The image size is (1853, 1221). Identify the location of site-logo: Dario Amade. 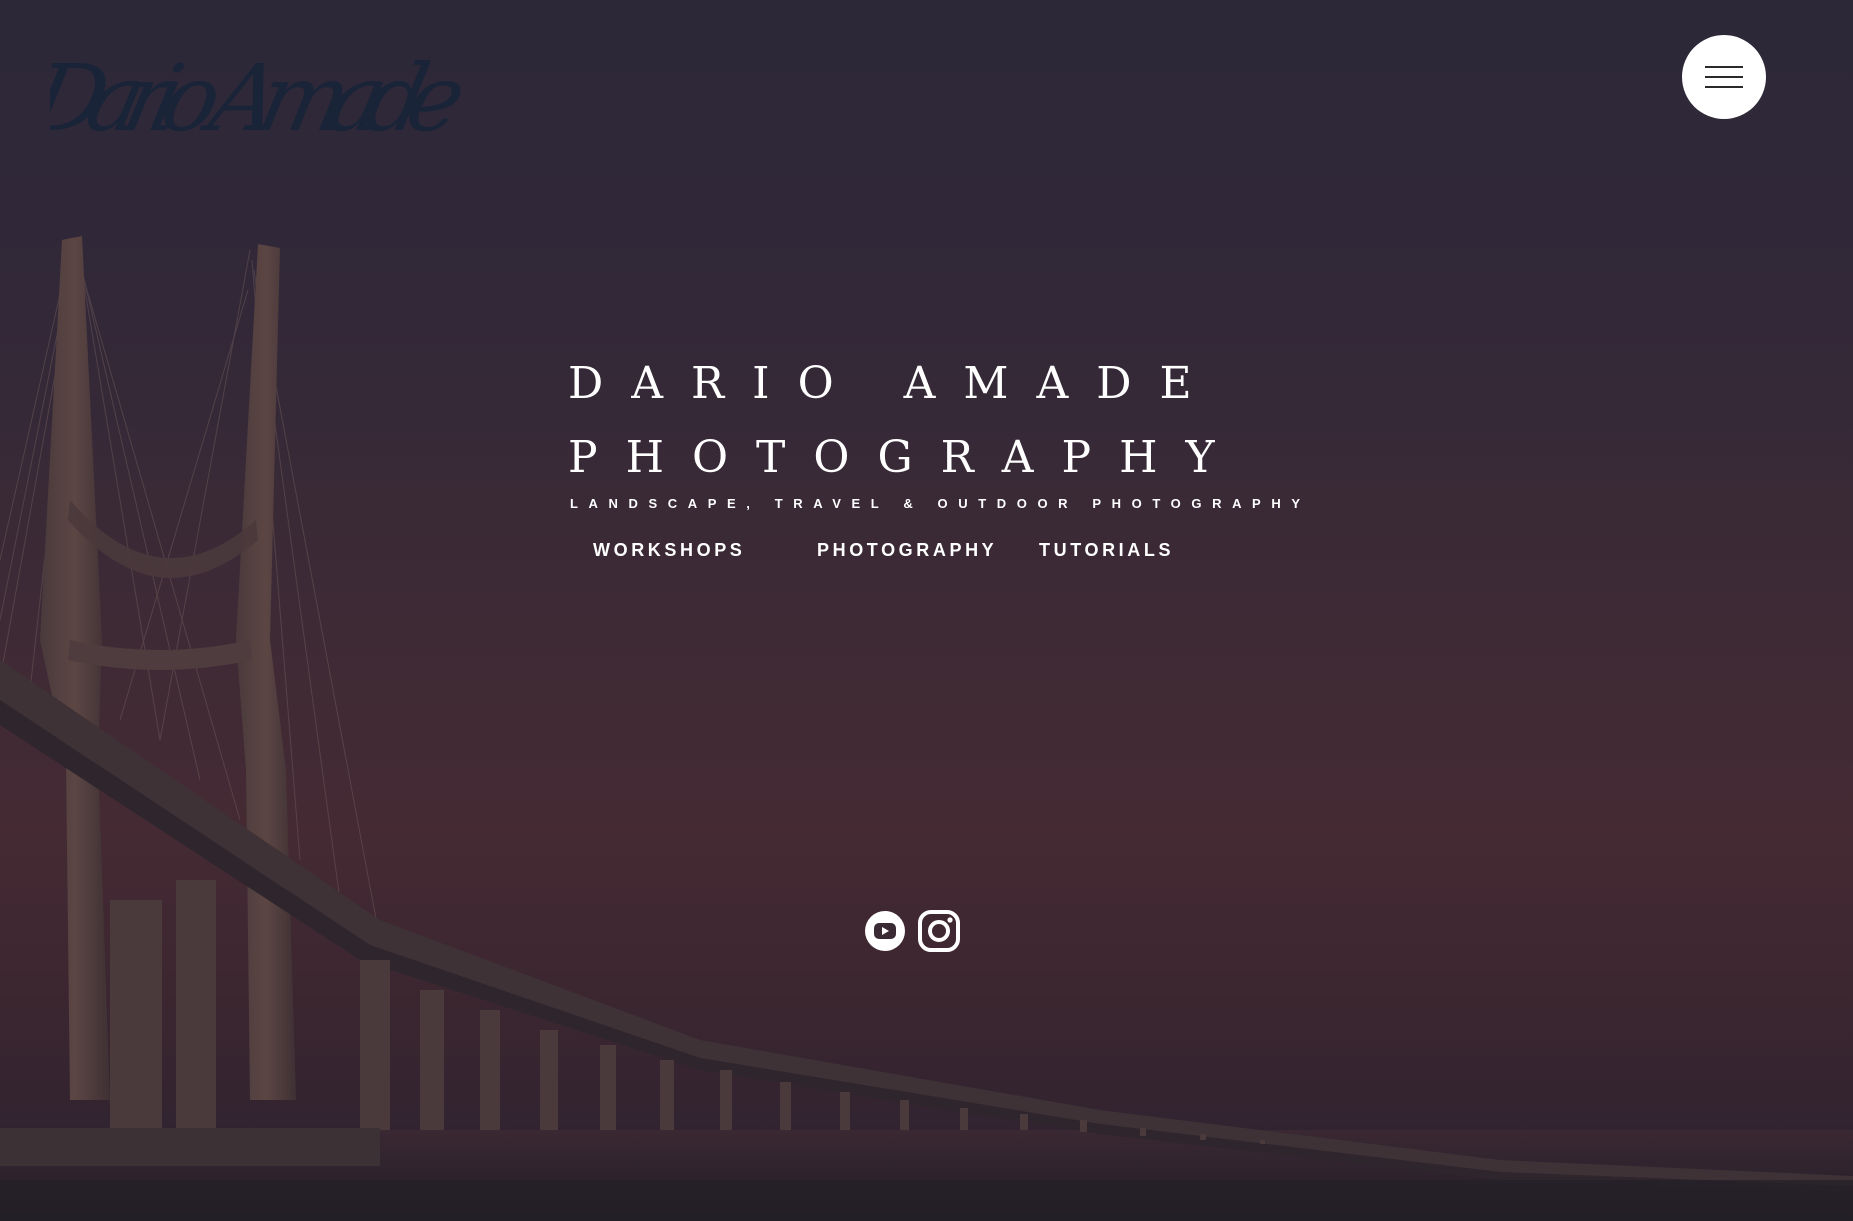
(270, 95).